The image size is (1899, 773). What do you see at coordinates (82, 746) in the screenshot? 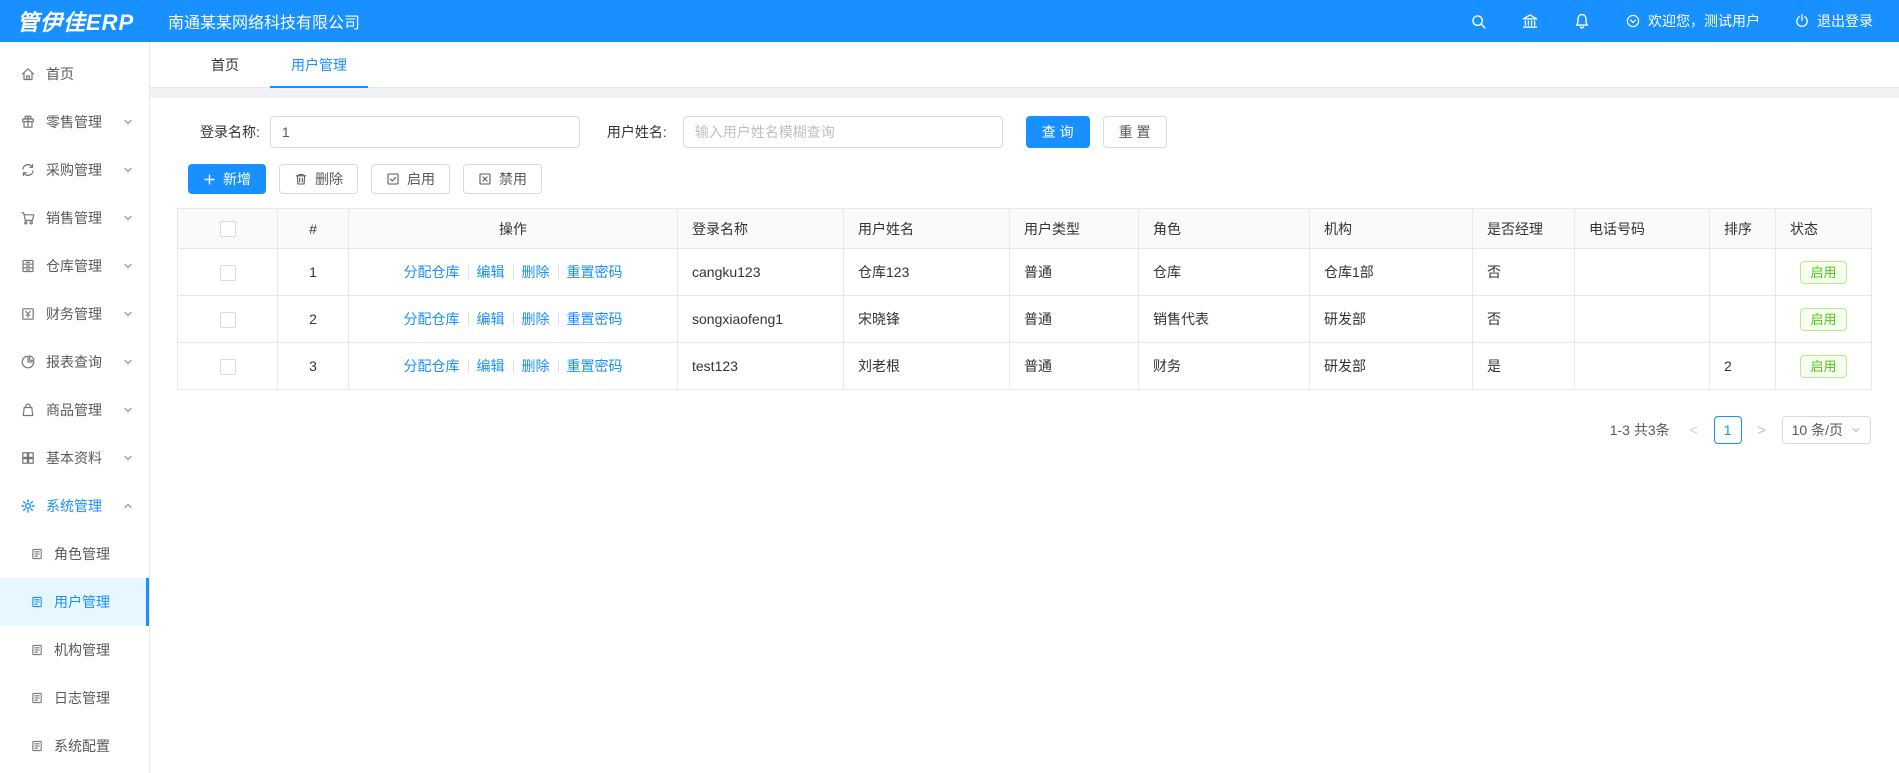
I see `sidebar-label: 系统配置` at bounding box center [82, 746].